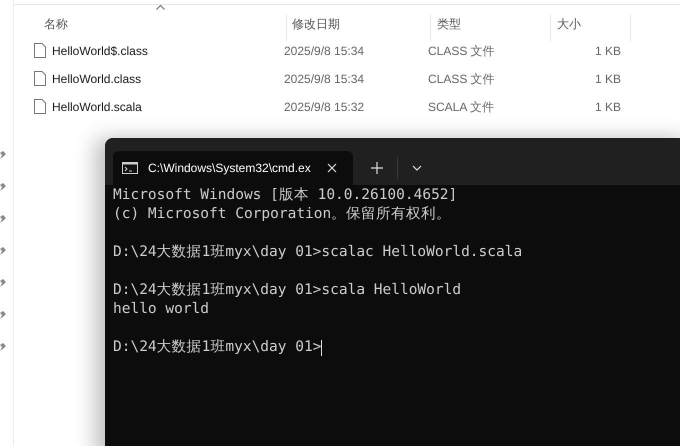 The image size is (680, 446). What do you see at coordinates (97, 79) in the screenshot?
I see `file-name: HelloWorld.class` at bounding box center [97, 79].